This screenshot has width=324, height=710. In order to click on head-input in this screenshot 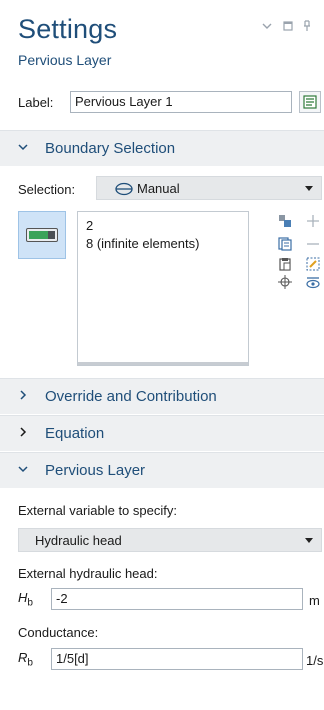, I will do `click(177, 598)`.